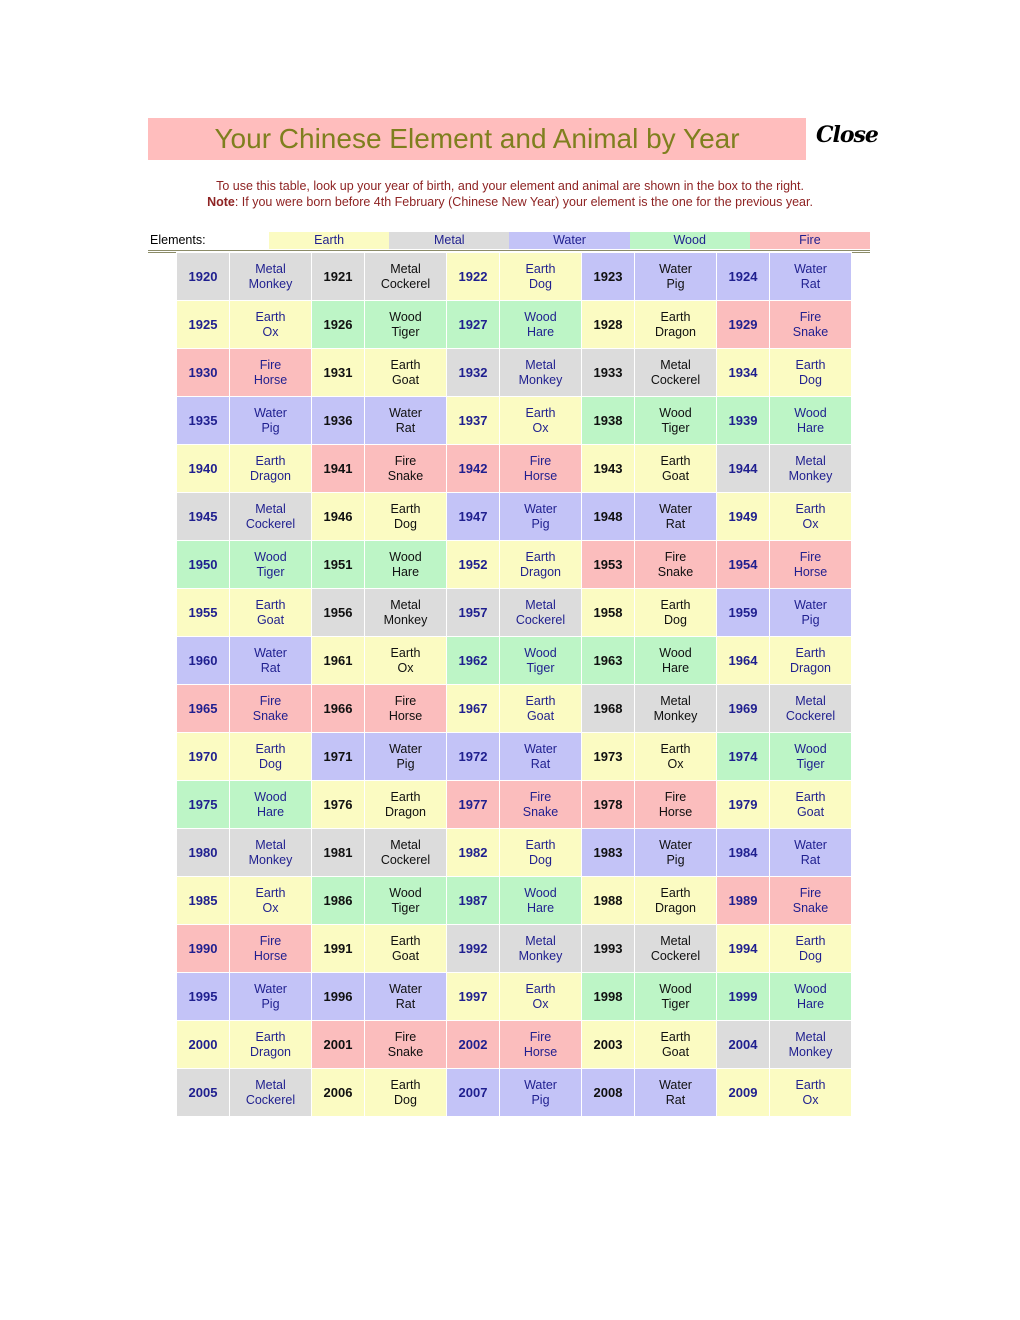 This screenshot has width=1020, height=1320. I want to click on year-cell: 1950, so click(203, 564).